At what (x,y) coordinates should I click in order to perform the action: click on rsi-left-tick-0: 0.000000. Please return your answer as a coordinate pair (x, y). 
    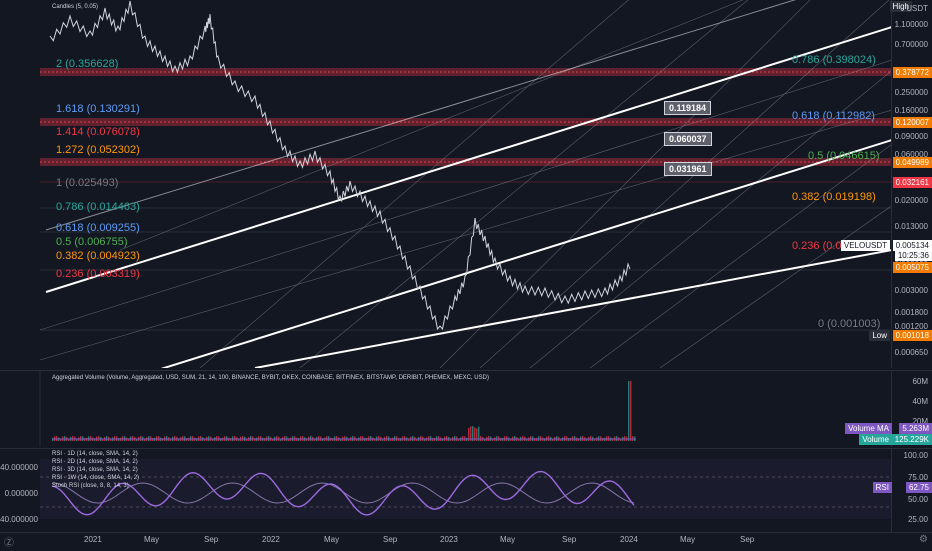
    Looking at the image, I should click on (21, 493).